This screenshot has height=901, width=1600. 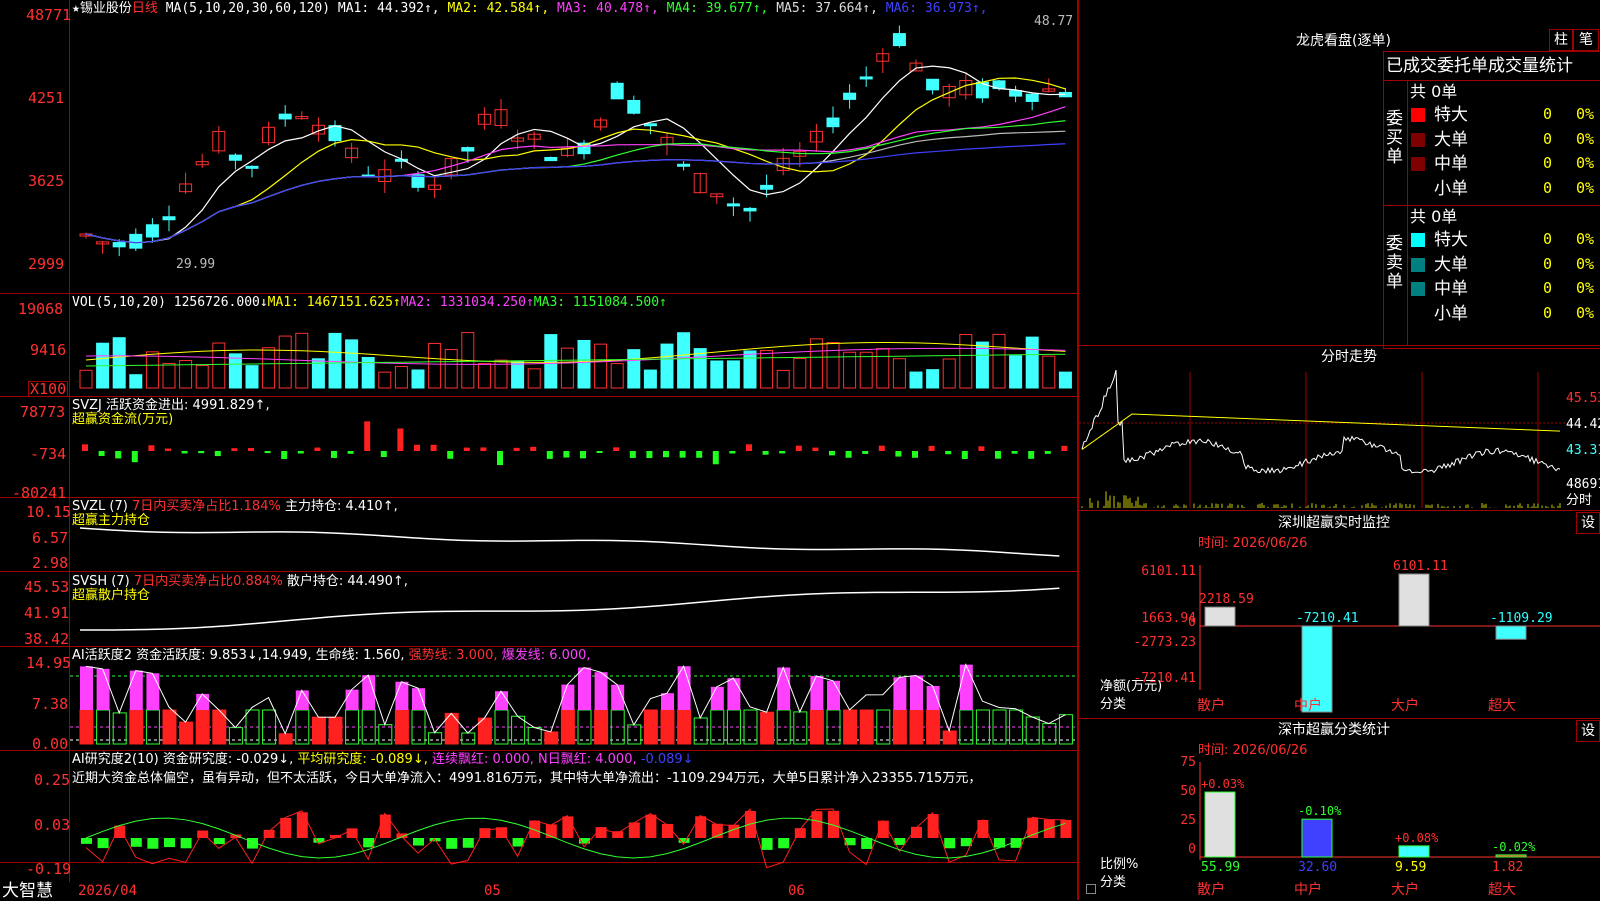 What do you see at coordinates (1188, 762) in the screenshot?
I see `classify-axis-label: 75` at bounding box center [1188, 762].